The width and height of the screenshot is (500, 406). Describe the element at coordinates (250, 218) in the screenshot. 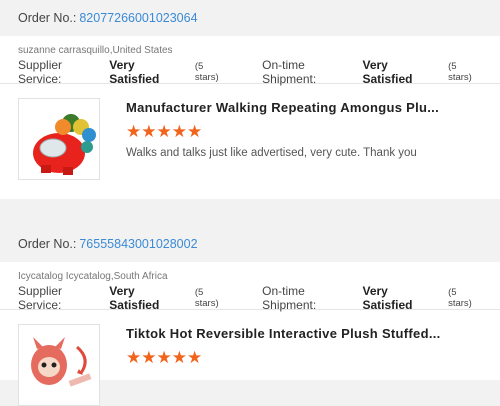

I see `order-divider` at that location.